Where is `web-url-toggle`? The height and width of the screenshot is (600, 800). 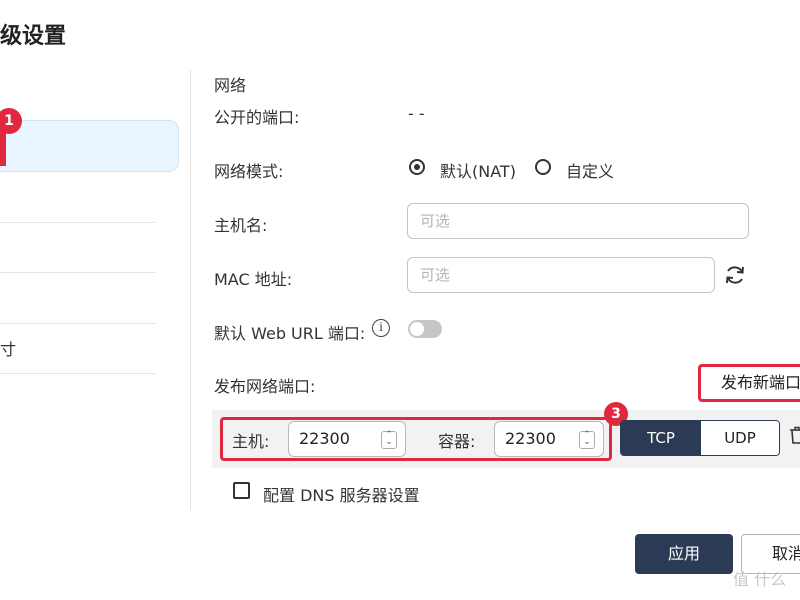
web-url-toggle is located at coordinates (425, 329).